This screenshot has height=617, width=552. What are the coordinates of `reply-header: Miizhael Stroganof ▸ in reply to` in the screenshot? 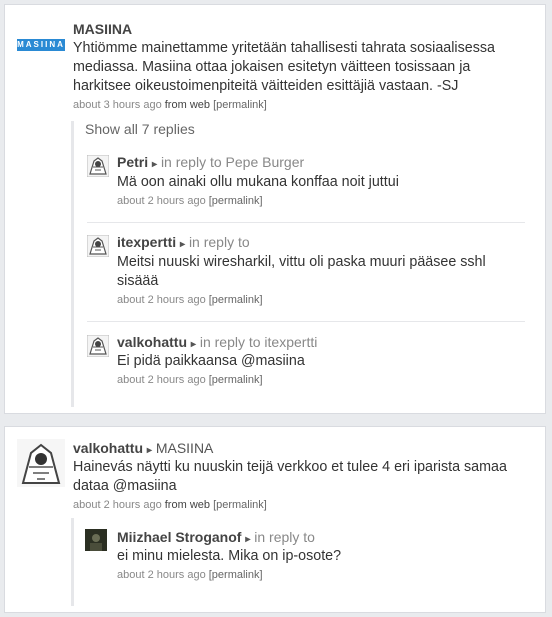 It's located at (216, 537).